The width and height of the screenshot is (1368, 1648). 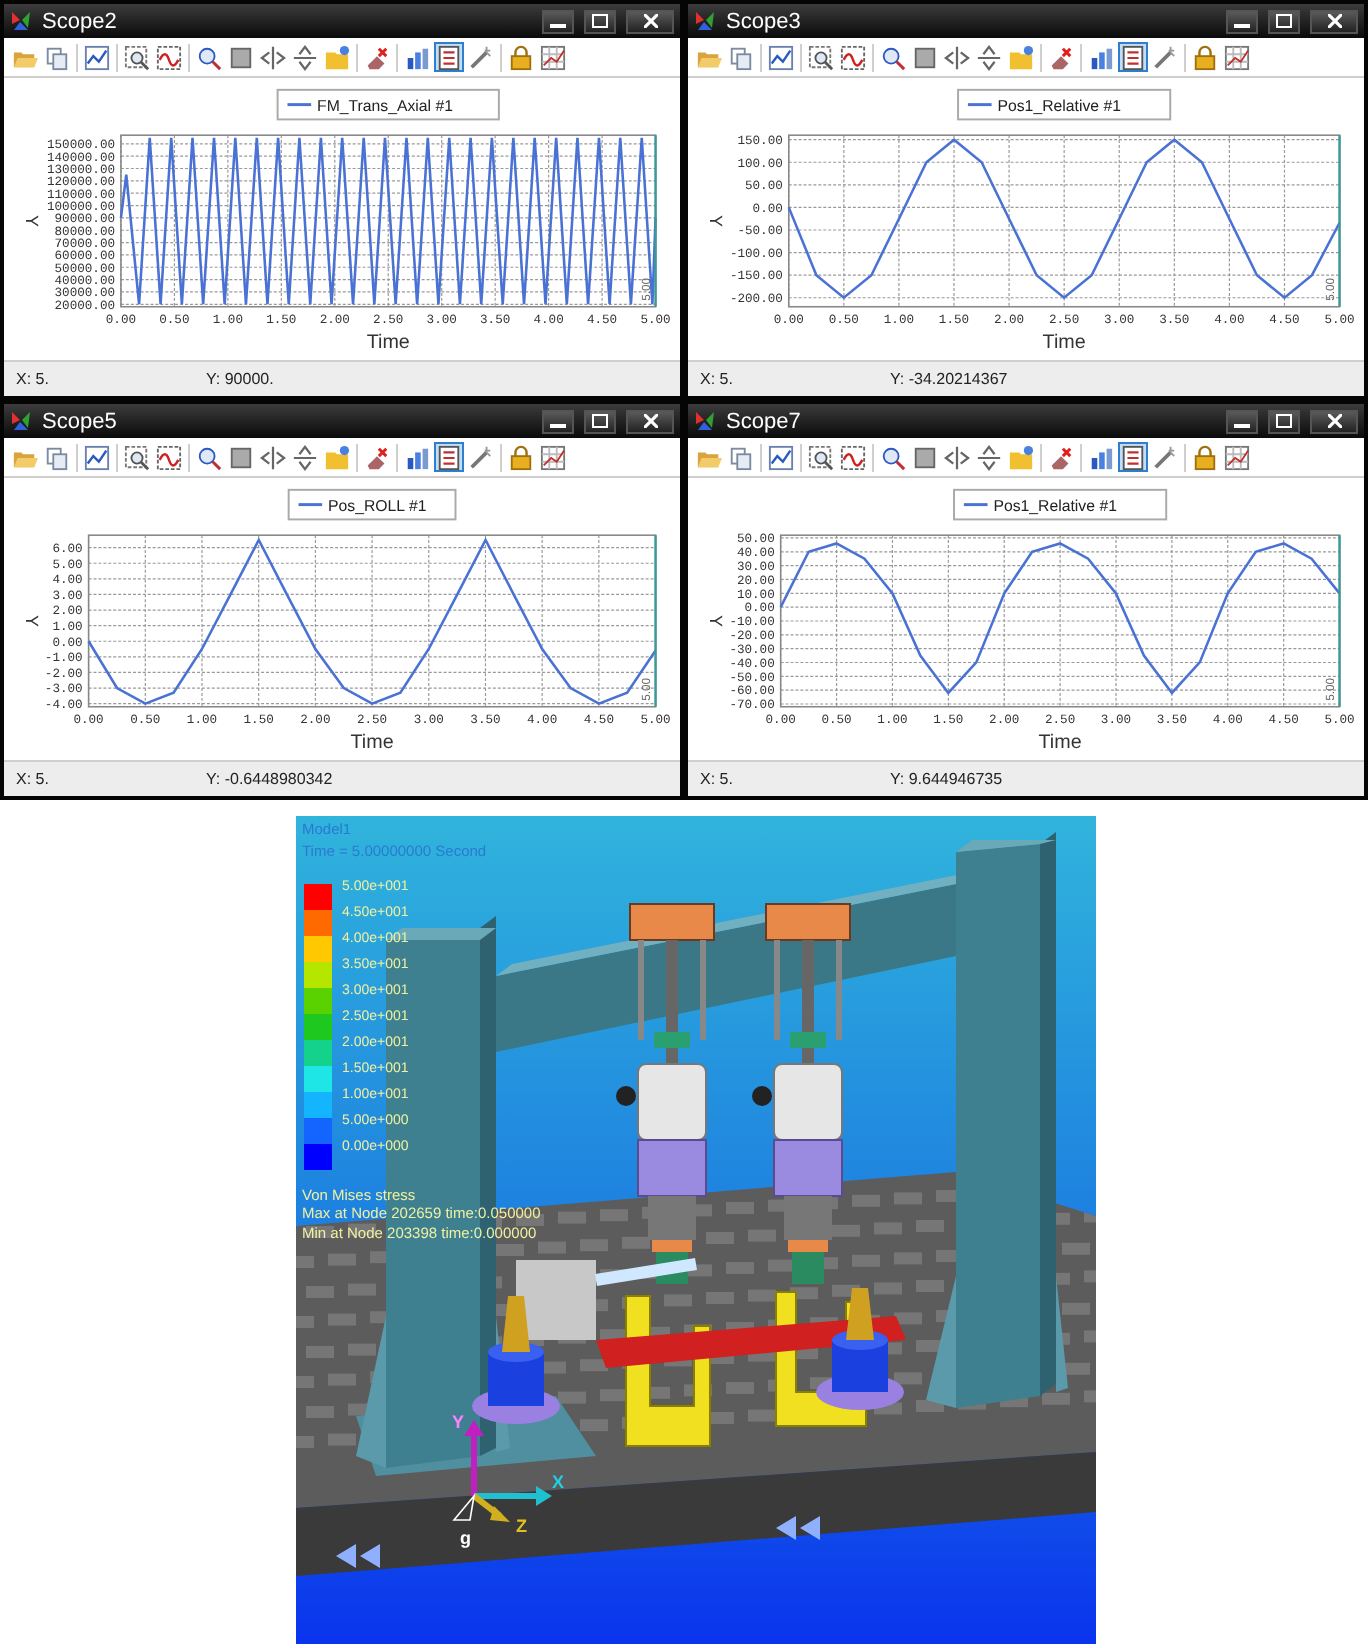 What do you see at coordinates (80, 421) in the screenshot?
I see `window-title: Scope5` at bounding box center [80, 421].